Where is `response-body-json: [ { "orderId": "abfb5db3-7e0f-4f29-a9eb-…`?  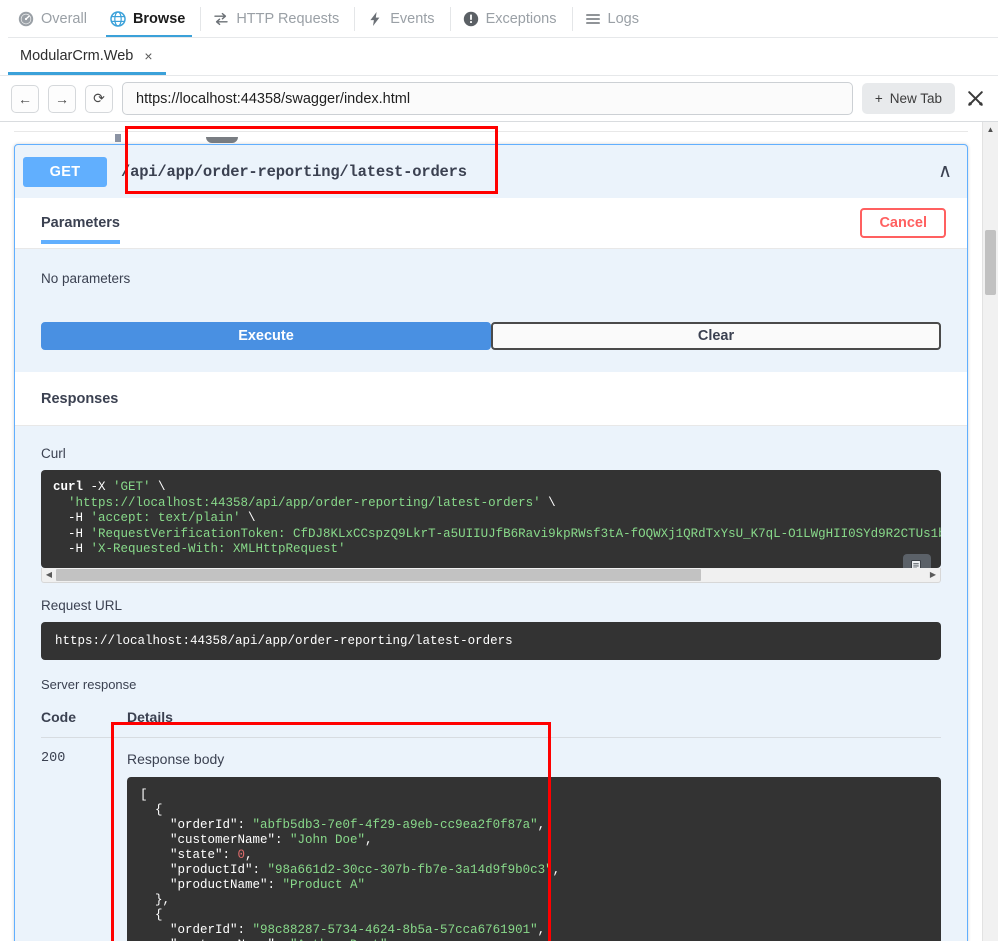
response-body-json: [ { "orderId": "abfb5db3-7e0f-4f29-a9eb-… is located at coordinates (534, 858).